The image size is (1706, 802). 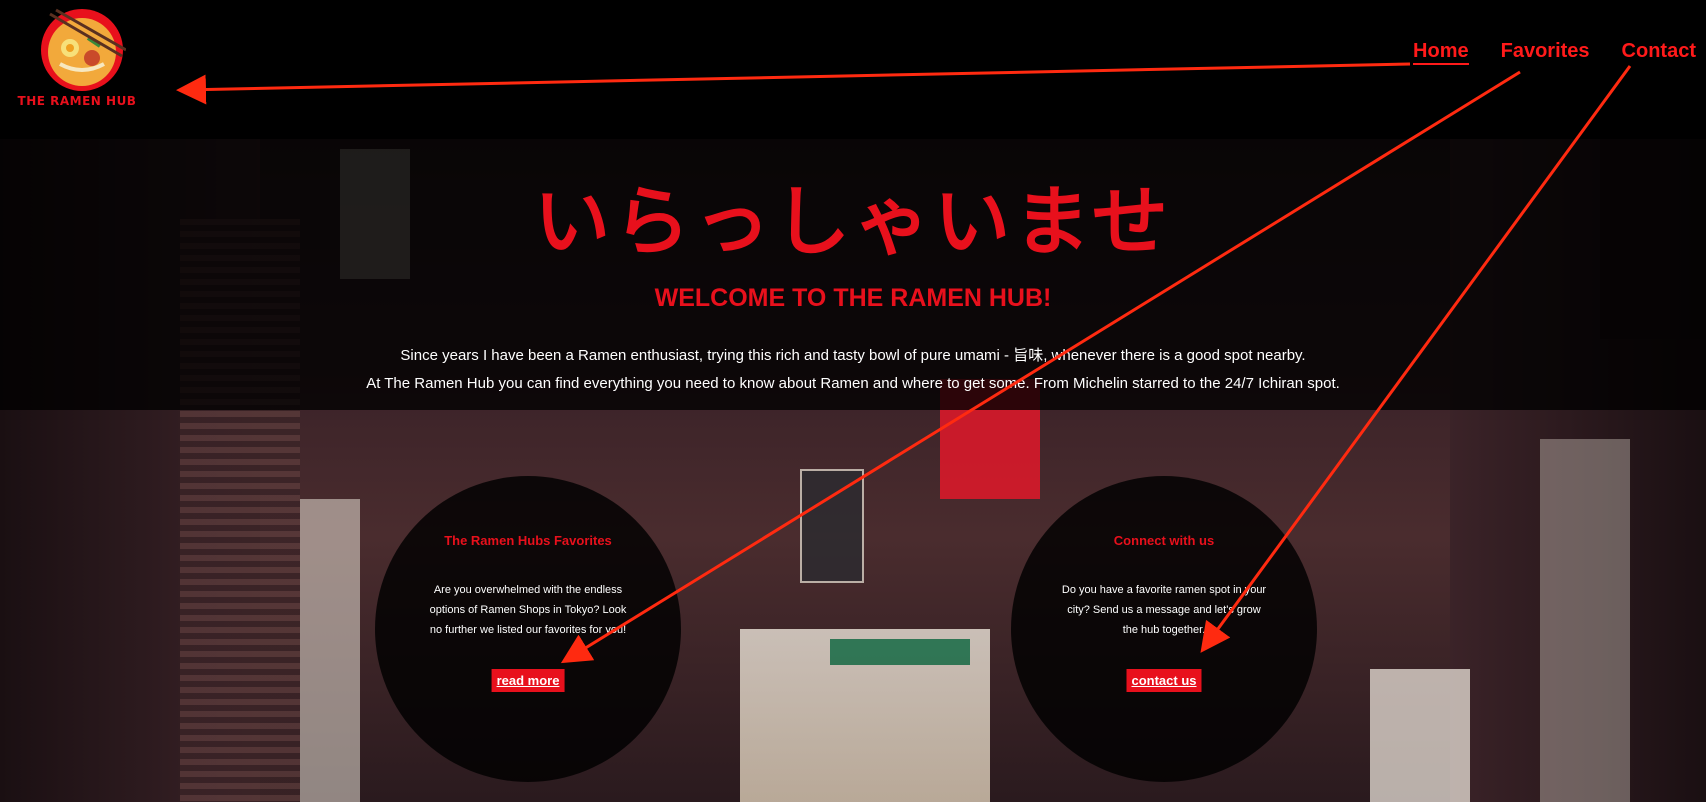 I want to click on main-nav: Home Favorites Contact, so click(x=1554, y=52).